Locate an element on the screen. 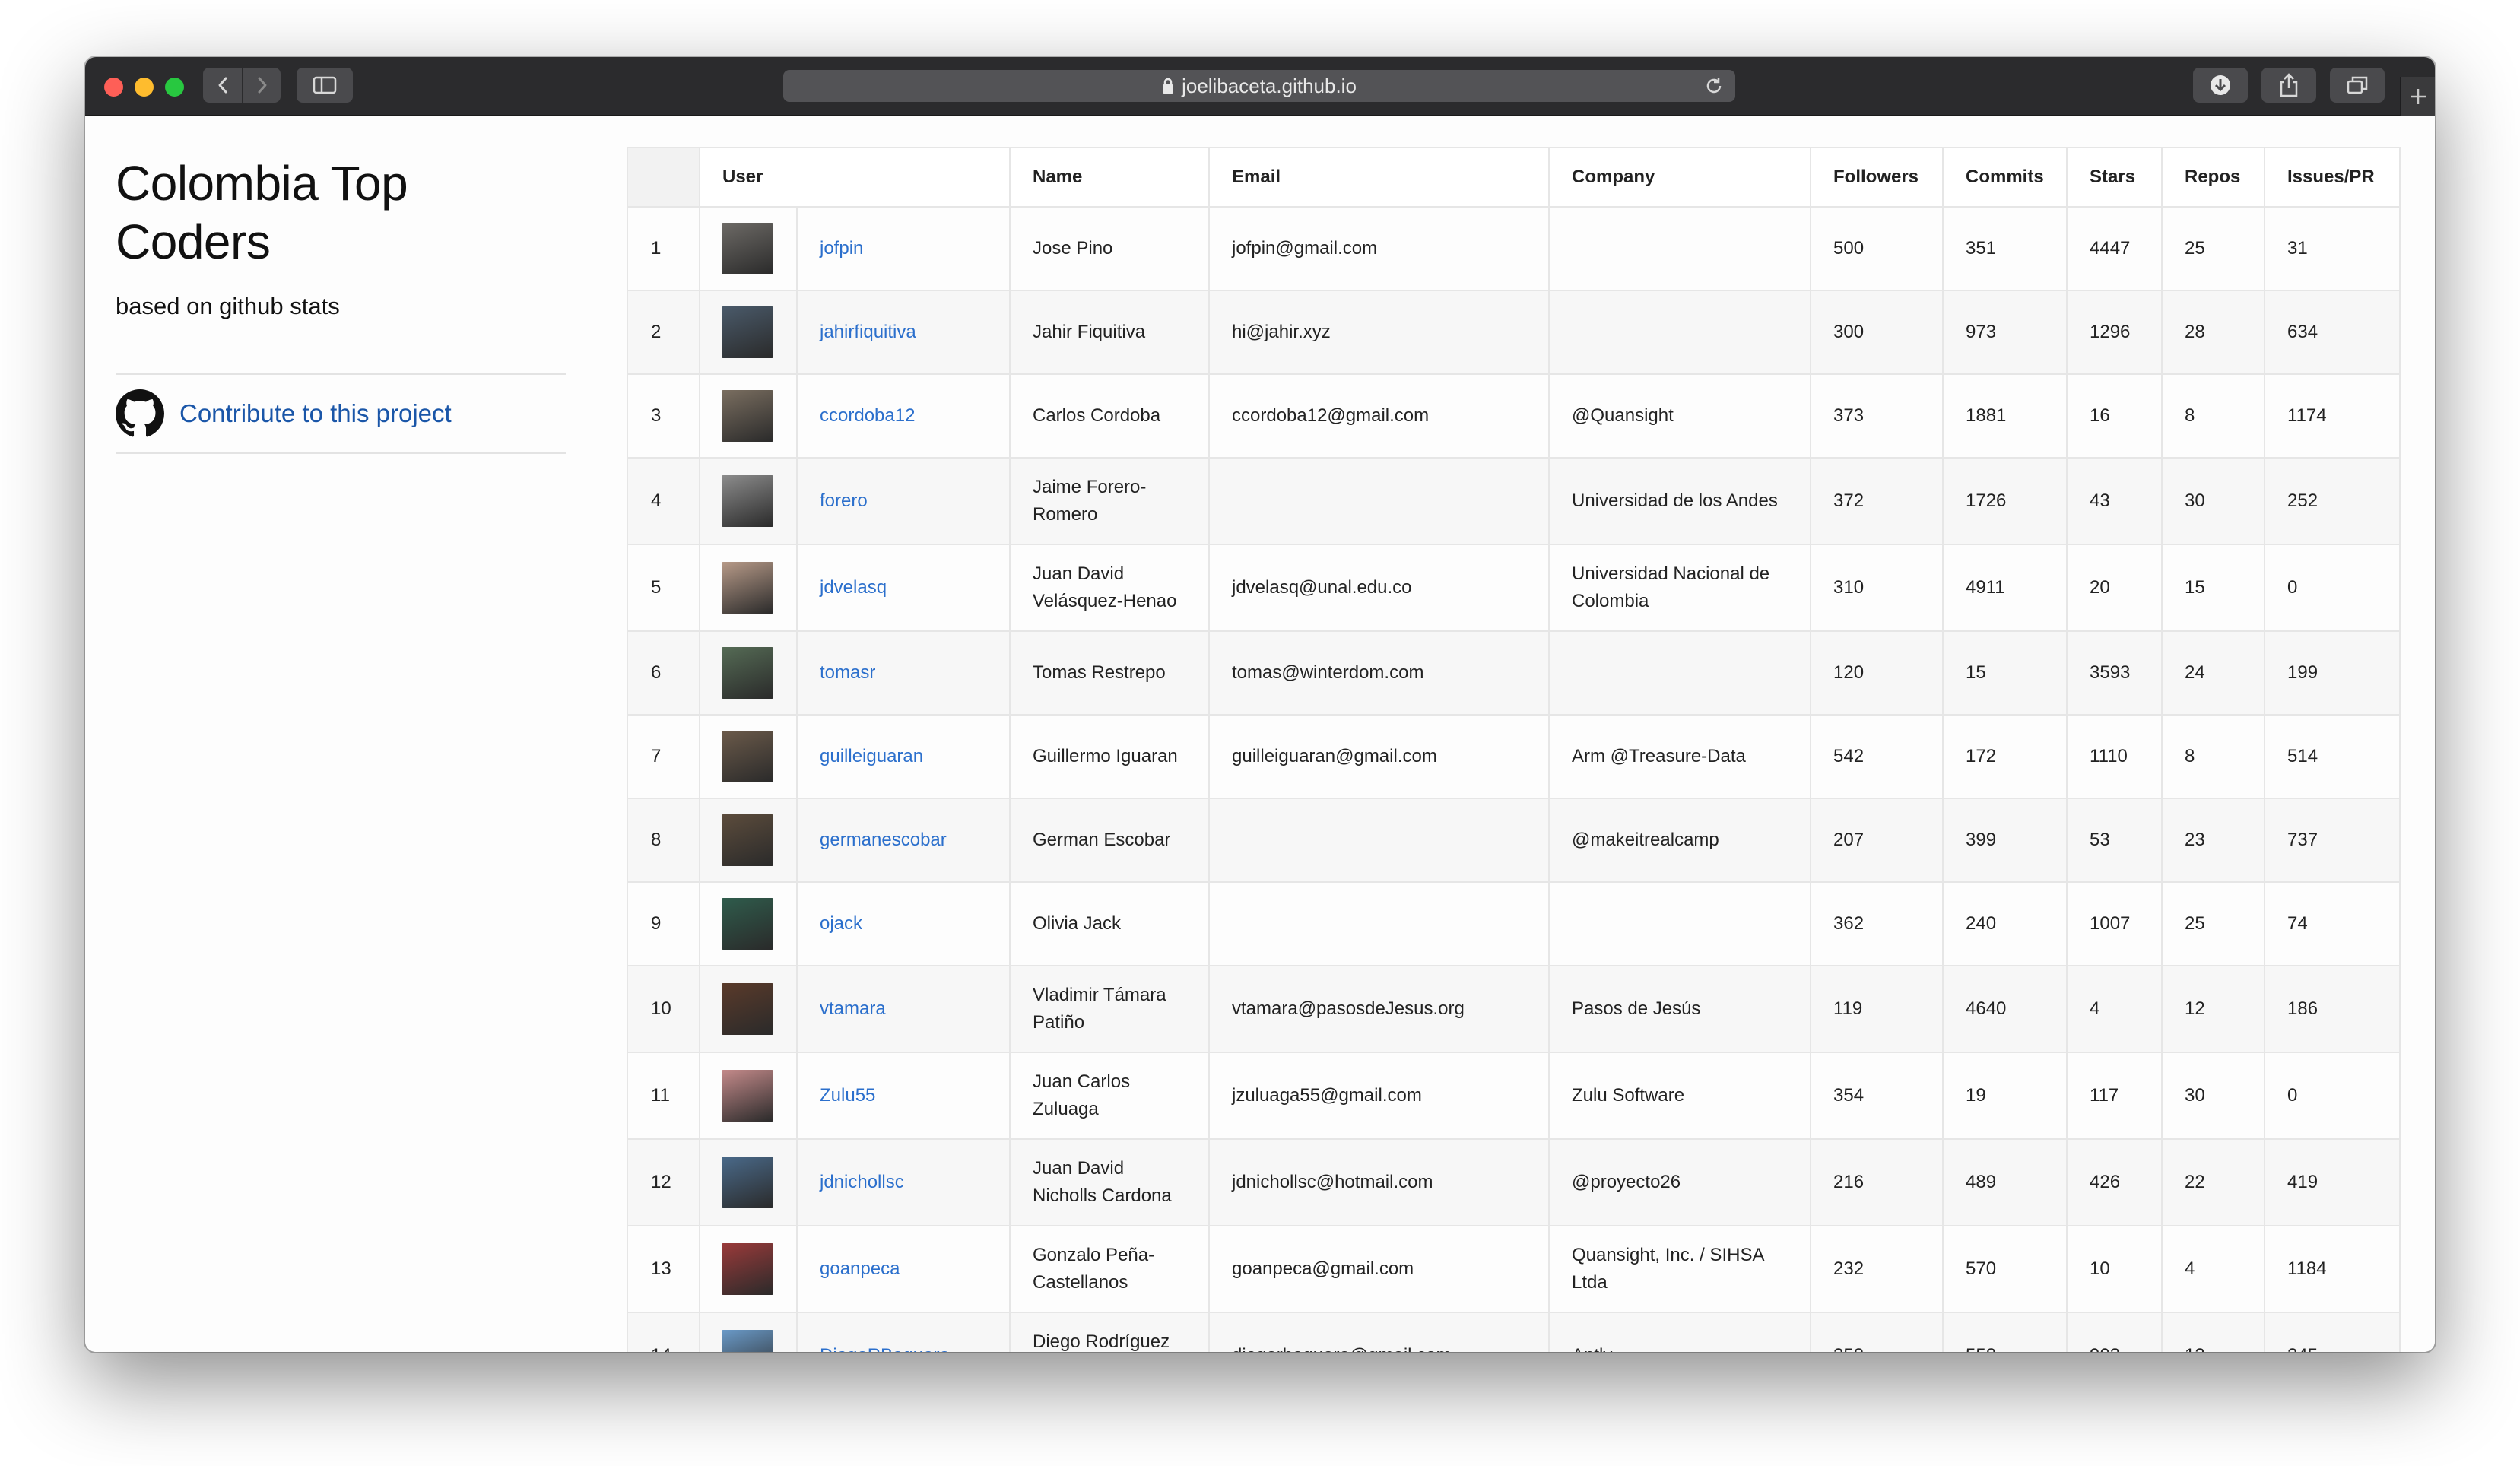  issues-count: 252 is located at coordinates (2332, 501).